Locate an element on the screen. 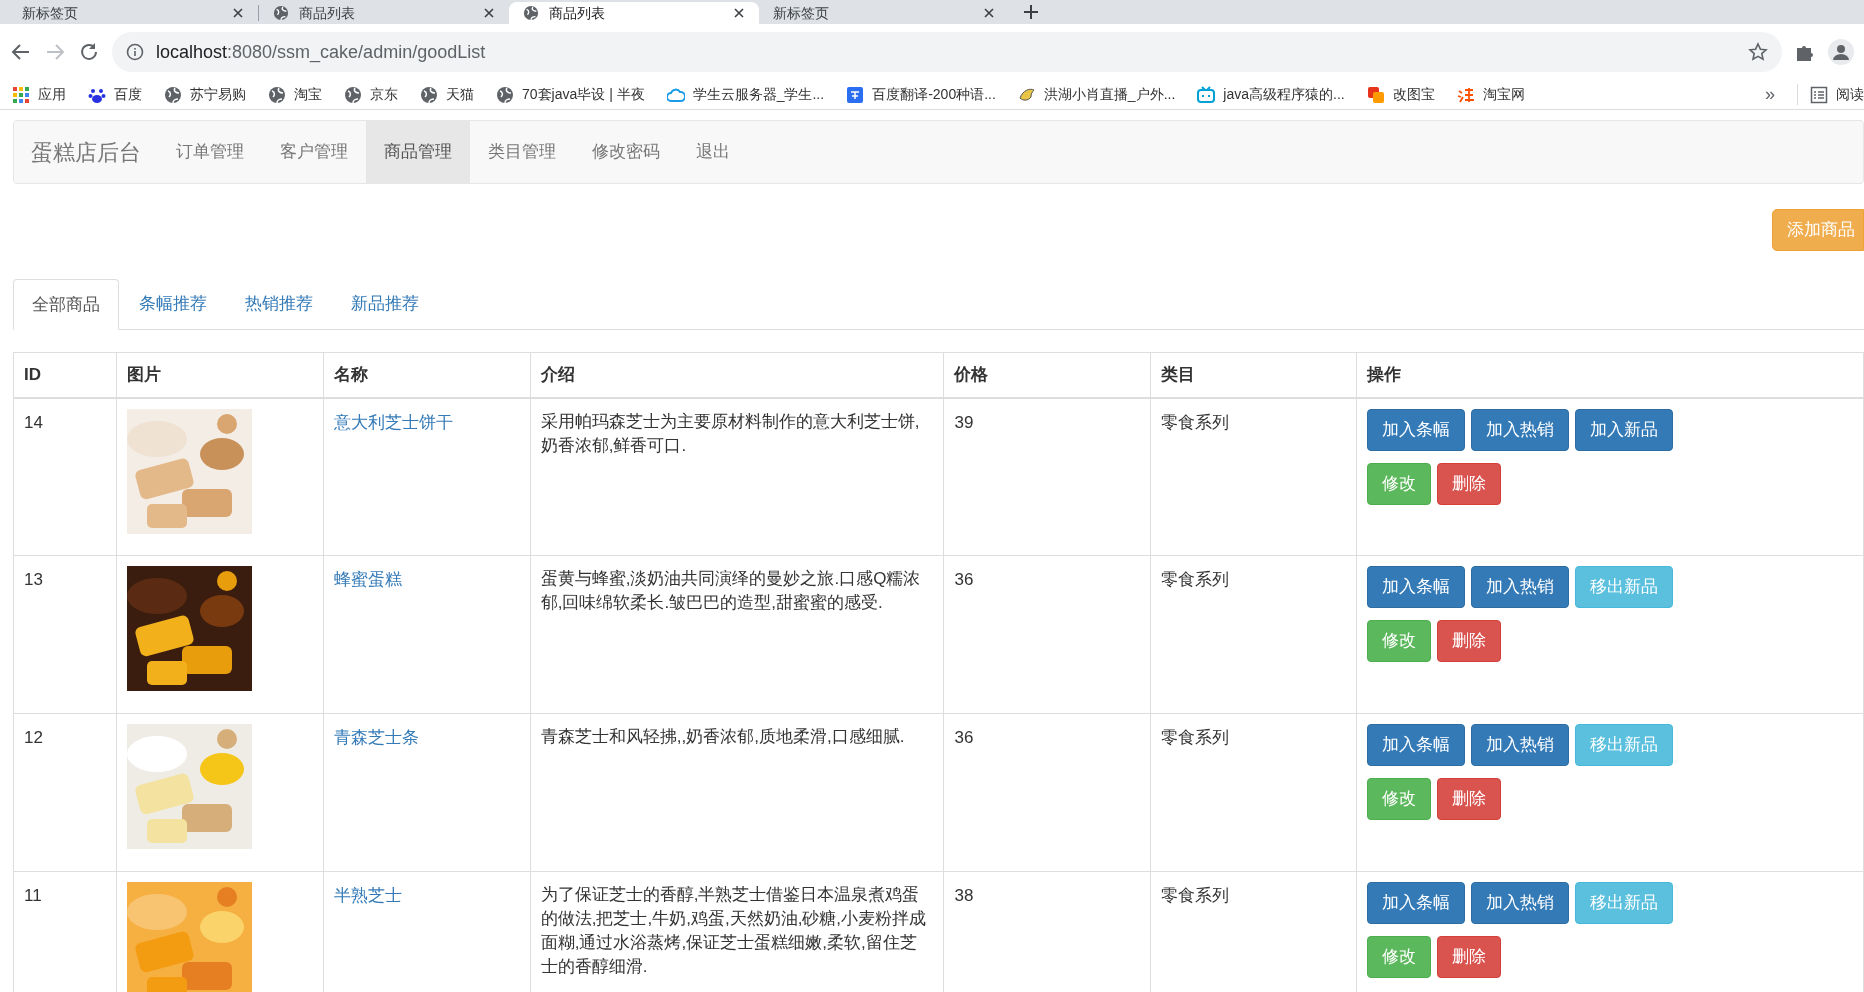  info-icon is located at coordinates (135, 52).